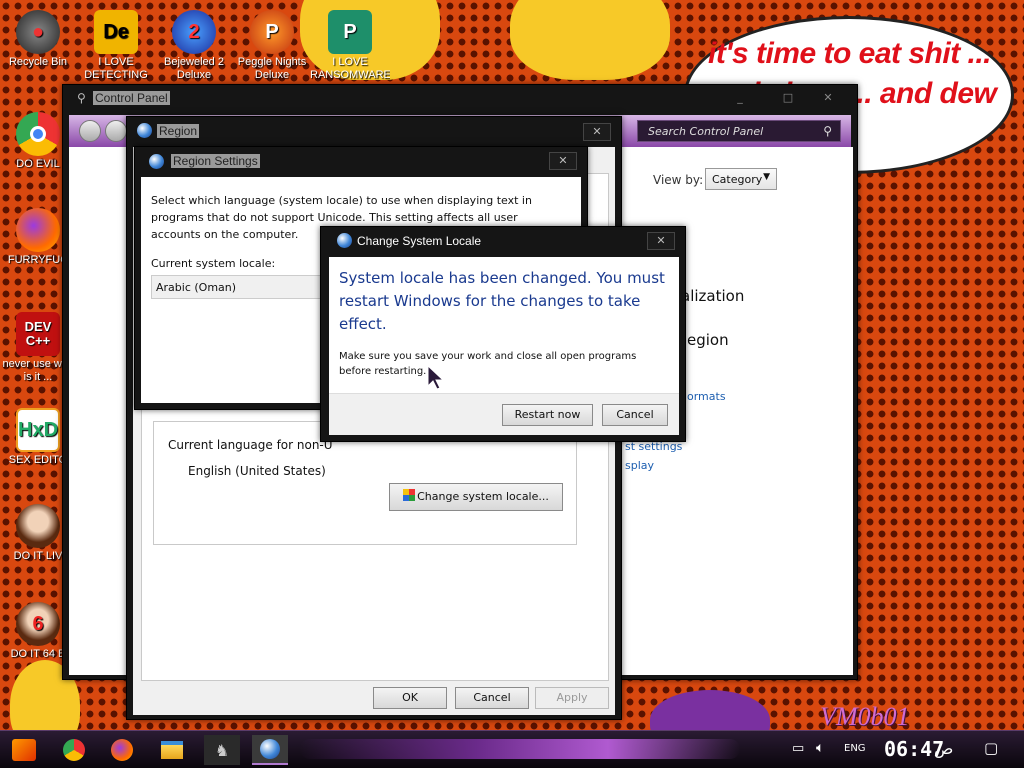  I want to click on cursor-app-icon: ♞, so click(222, 750).